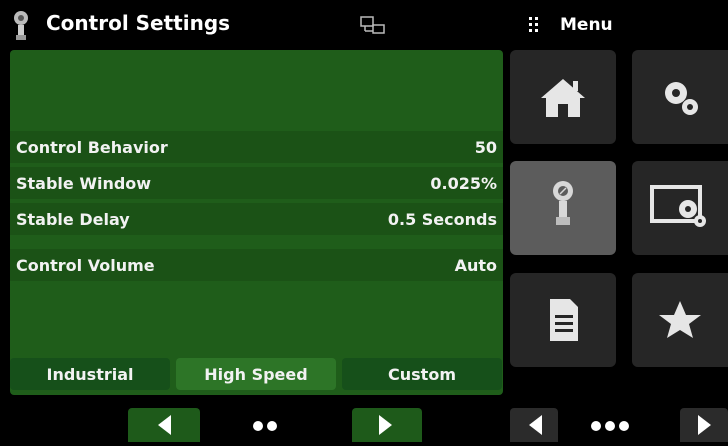  I want to click on preset-tab-custom: Custom, so click(422, 374).